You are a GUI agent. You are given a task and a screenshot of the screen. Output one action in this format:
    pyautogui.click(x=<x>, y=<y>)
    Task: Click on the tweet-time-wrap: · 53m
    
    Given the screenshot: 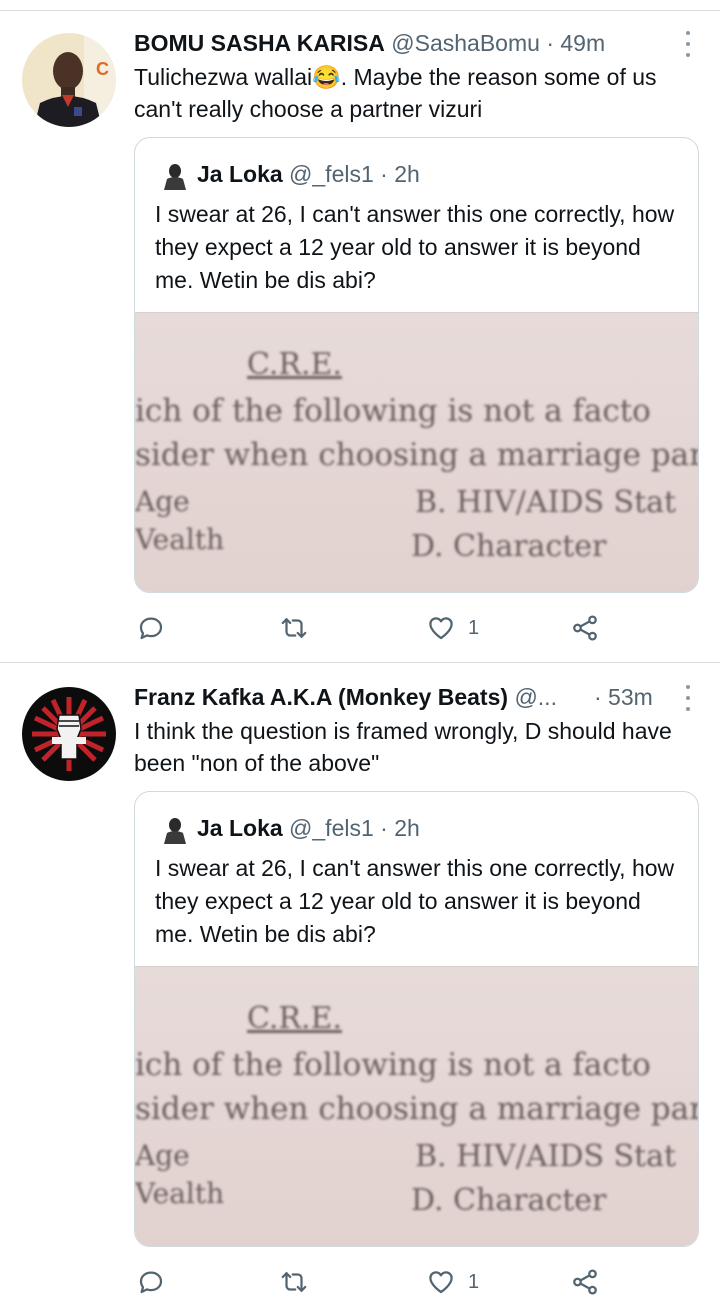 What is the action you would take?
    pyautogui.click(x=629, y=697)
    